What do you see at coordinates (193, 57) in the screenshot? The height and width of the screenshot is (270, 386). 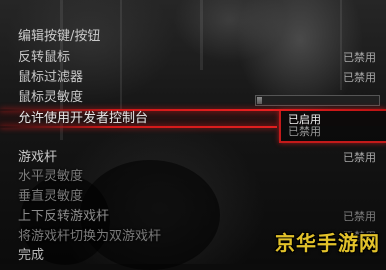 I see `menu-invert-mouse: 反转鼠标 已禁用` at bounding box center [193, 57].